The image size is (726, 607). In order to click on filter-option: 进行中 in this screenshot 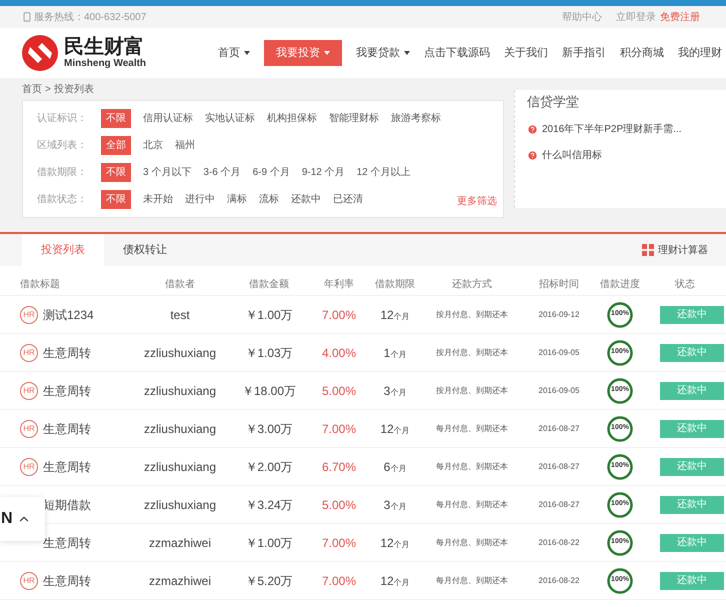, I will do `click(200, 199)`.